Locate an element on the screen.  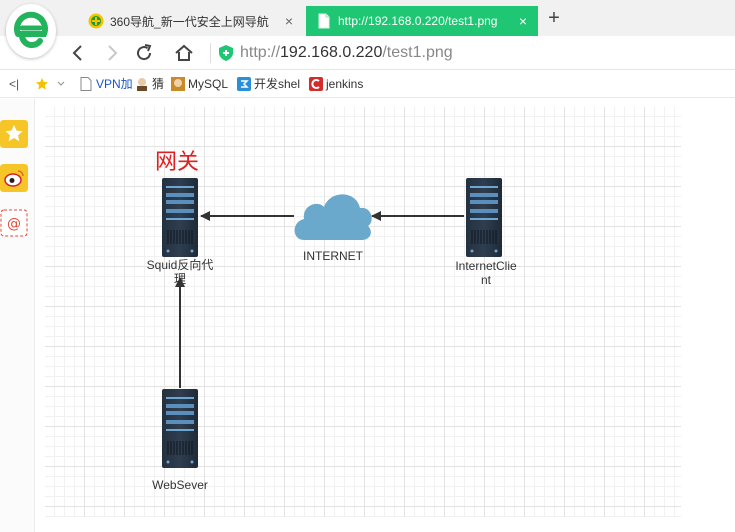
squid-proxy-label: Squid反向代 理 is located at coordinates (180, 272).